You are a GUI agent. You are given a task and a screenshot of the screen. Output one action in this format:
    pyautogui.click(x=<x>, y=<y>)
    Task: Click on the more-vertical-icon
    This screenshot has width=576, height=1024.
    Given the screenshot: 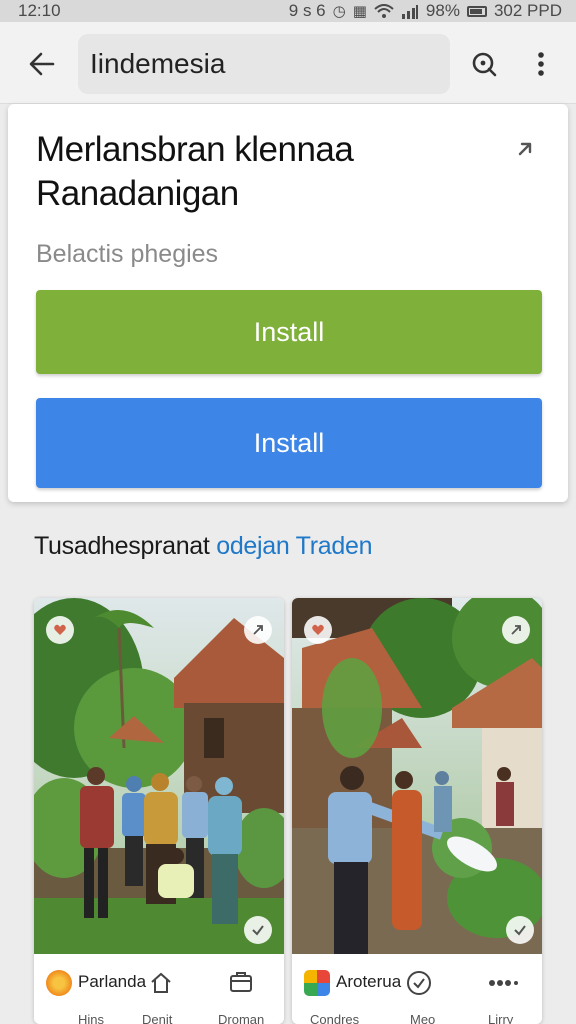 What is the action you would take?
    pyautogui.click(x=541, y=64)
    